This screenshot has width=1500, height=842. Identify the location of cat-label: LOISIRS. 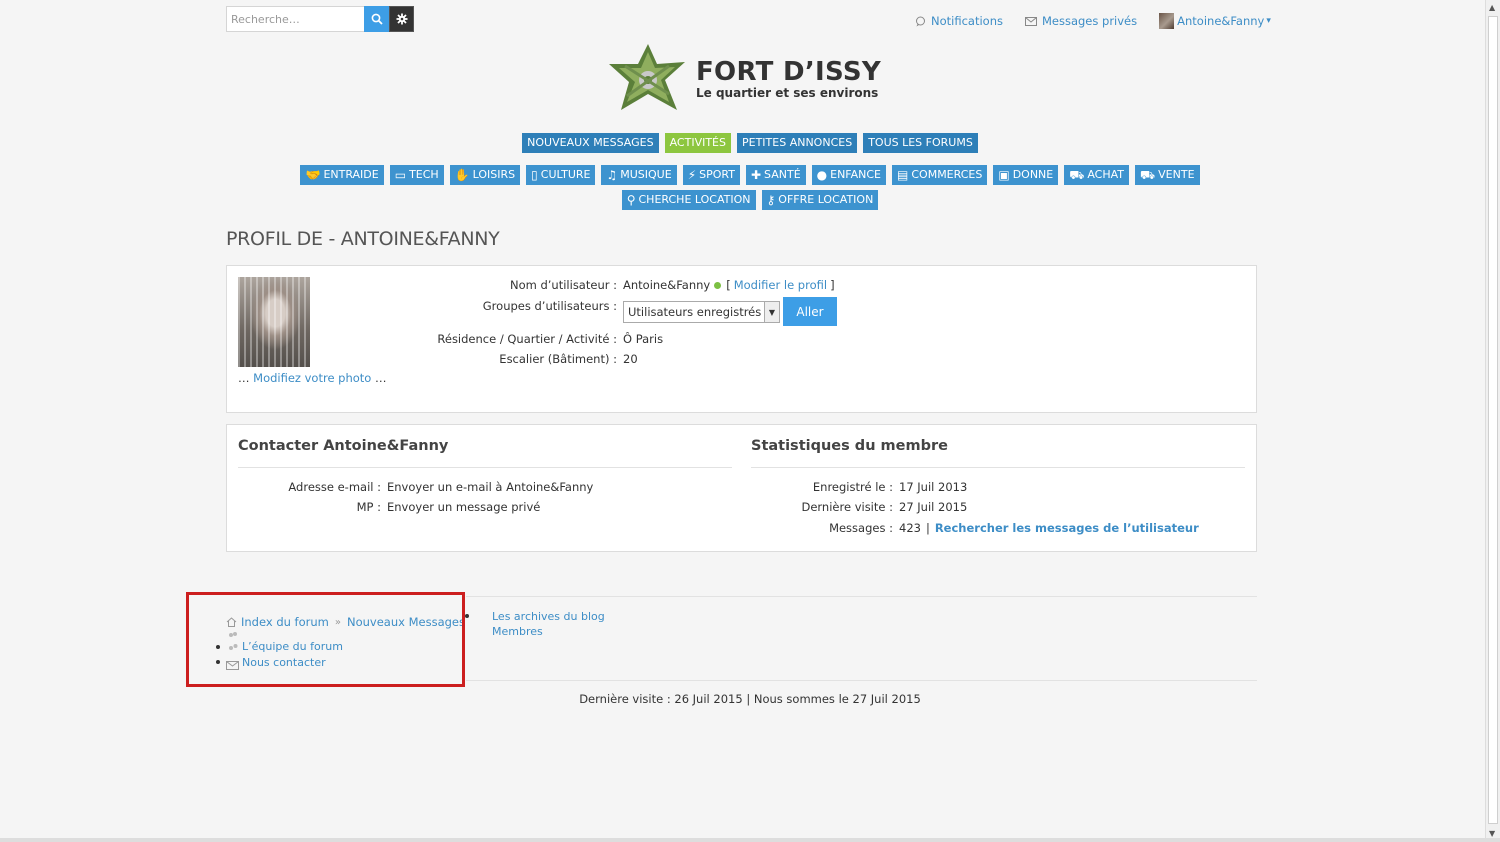
(494, 174).